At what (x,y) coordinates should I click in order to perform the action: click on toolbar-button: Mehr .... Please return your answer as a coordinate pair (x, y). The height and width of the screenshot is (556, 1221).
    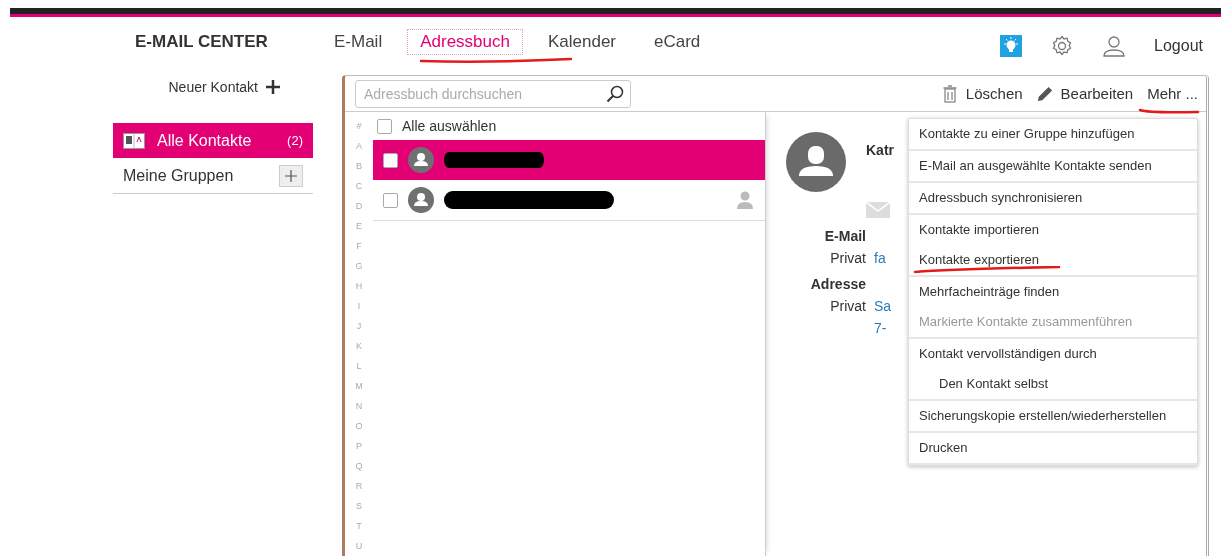
    Looking at the image, I should click on (1172, 93).